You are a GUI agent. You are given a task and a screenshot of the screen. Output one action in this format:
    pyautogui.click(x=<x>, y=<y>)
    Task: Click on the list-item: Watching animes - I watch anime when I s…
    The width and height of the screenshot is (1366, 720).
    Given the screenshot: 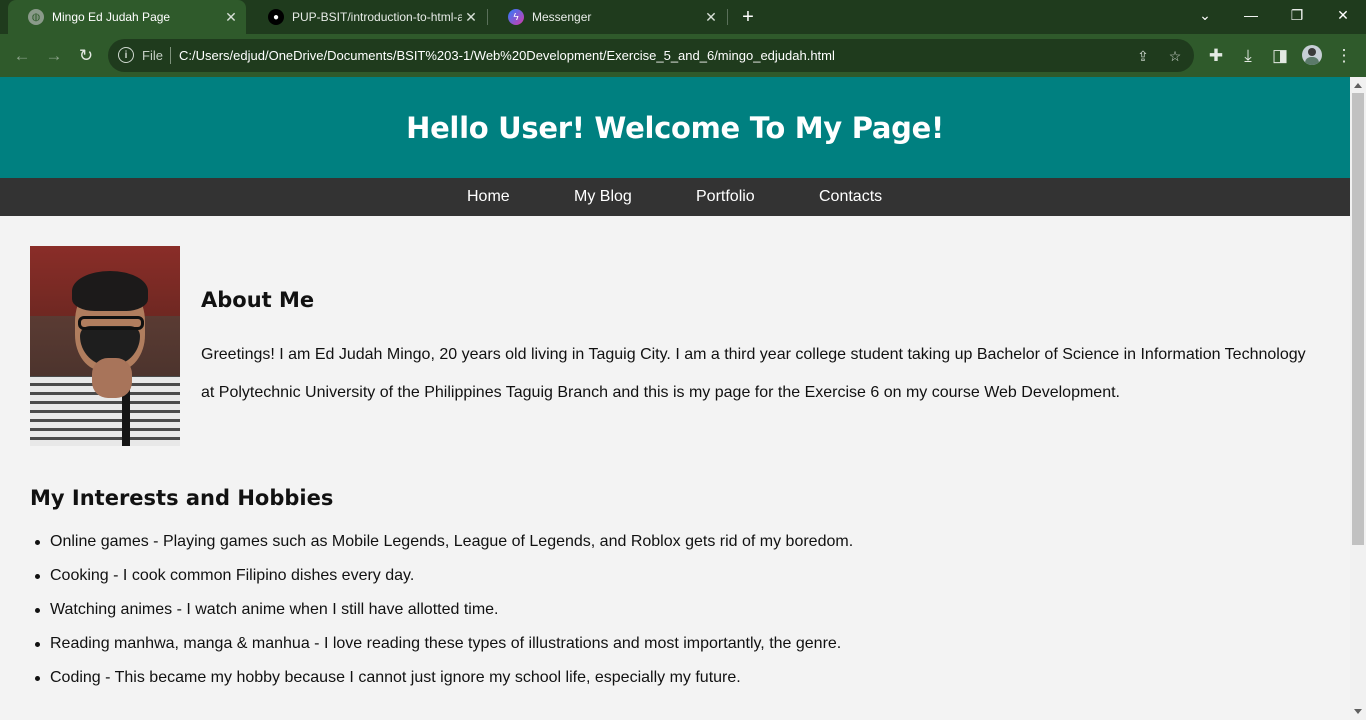 What is the action you would take?
    pyautogui.click(x=680, y=618)
    